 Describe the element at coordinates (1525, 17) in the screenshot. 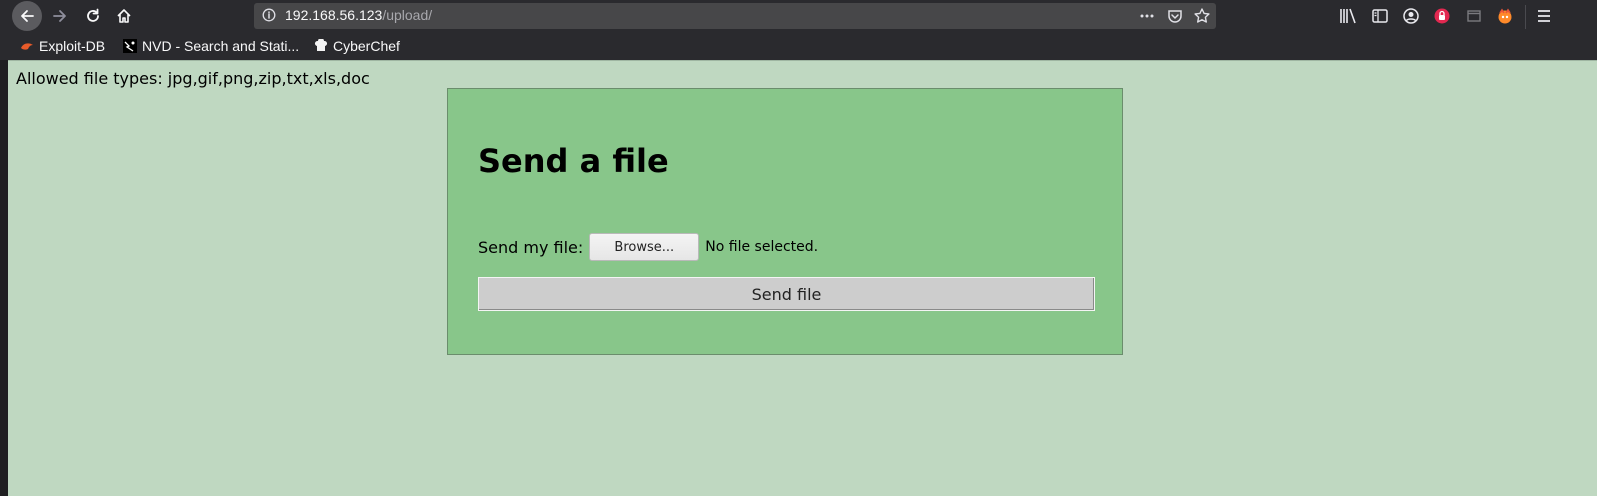

I see `toolbar-separator` at that location.